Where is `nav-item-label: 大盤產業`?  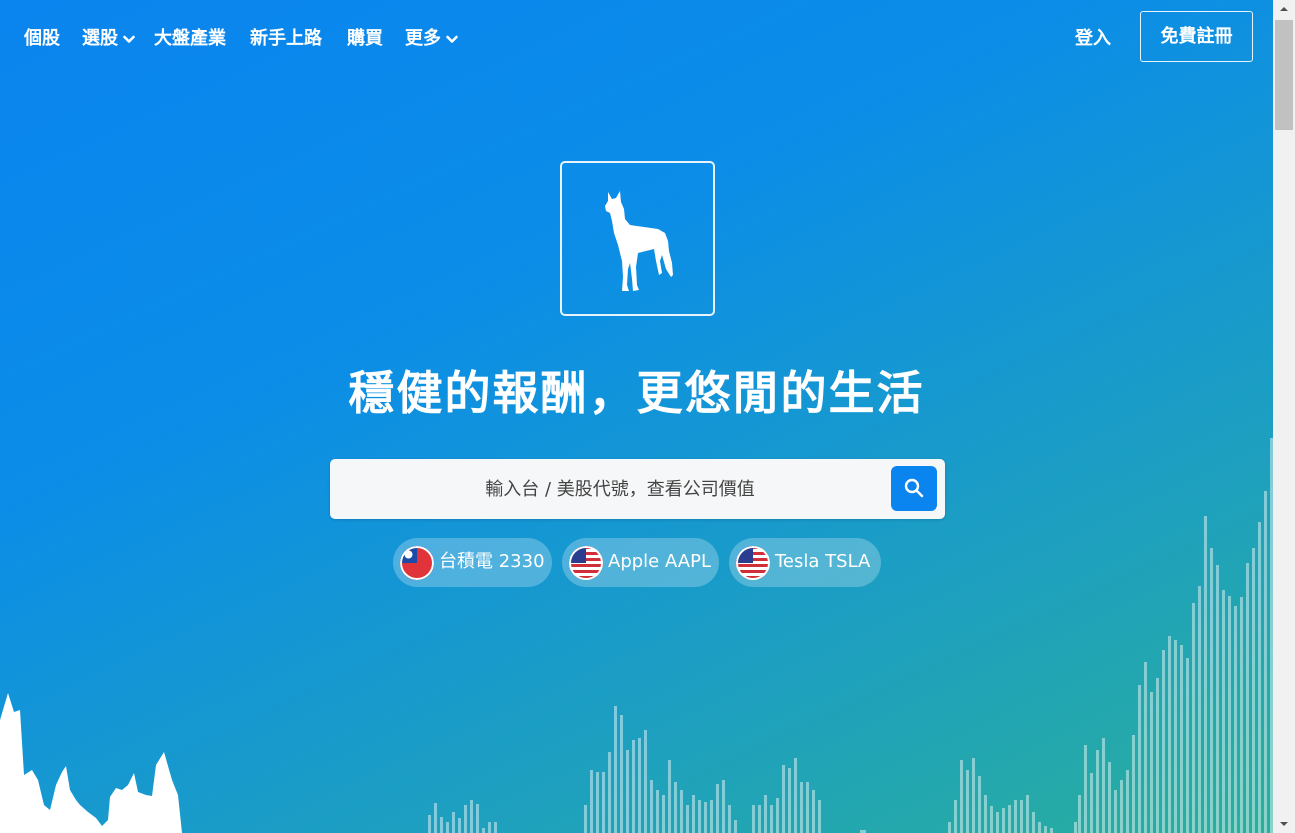
nav-item-label: 大盤產業 is located at coordinates (190, 38).